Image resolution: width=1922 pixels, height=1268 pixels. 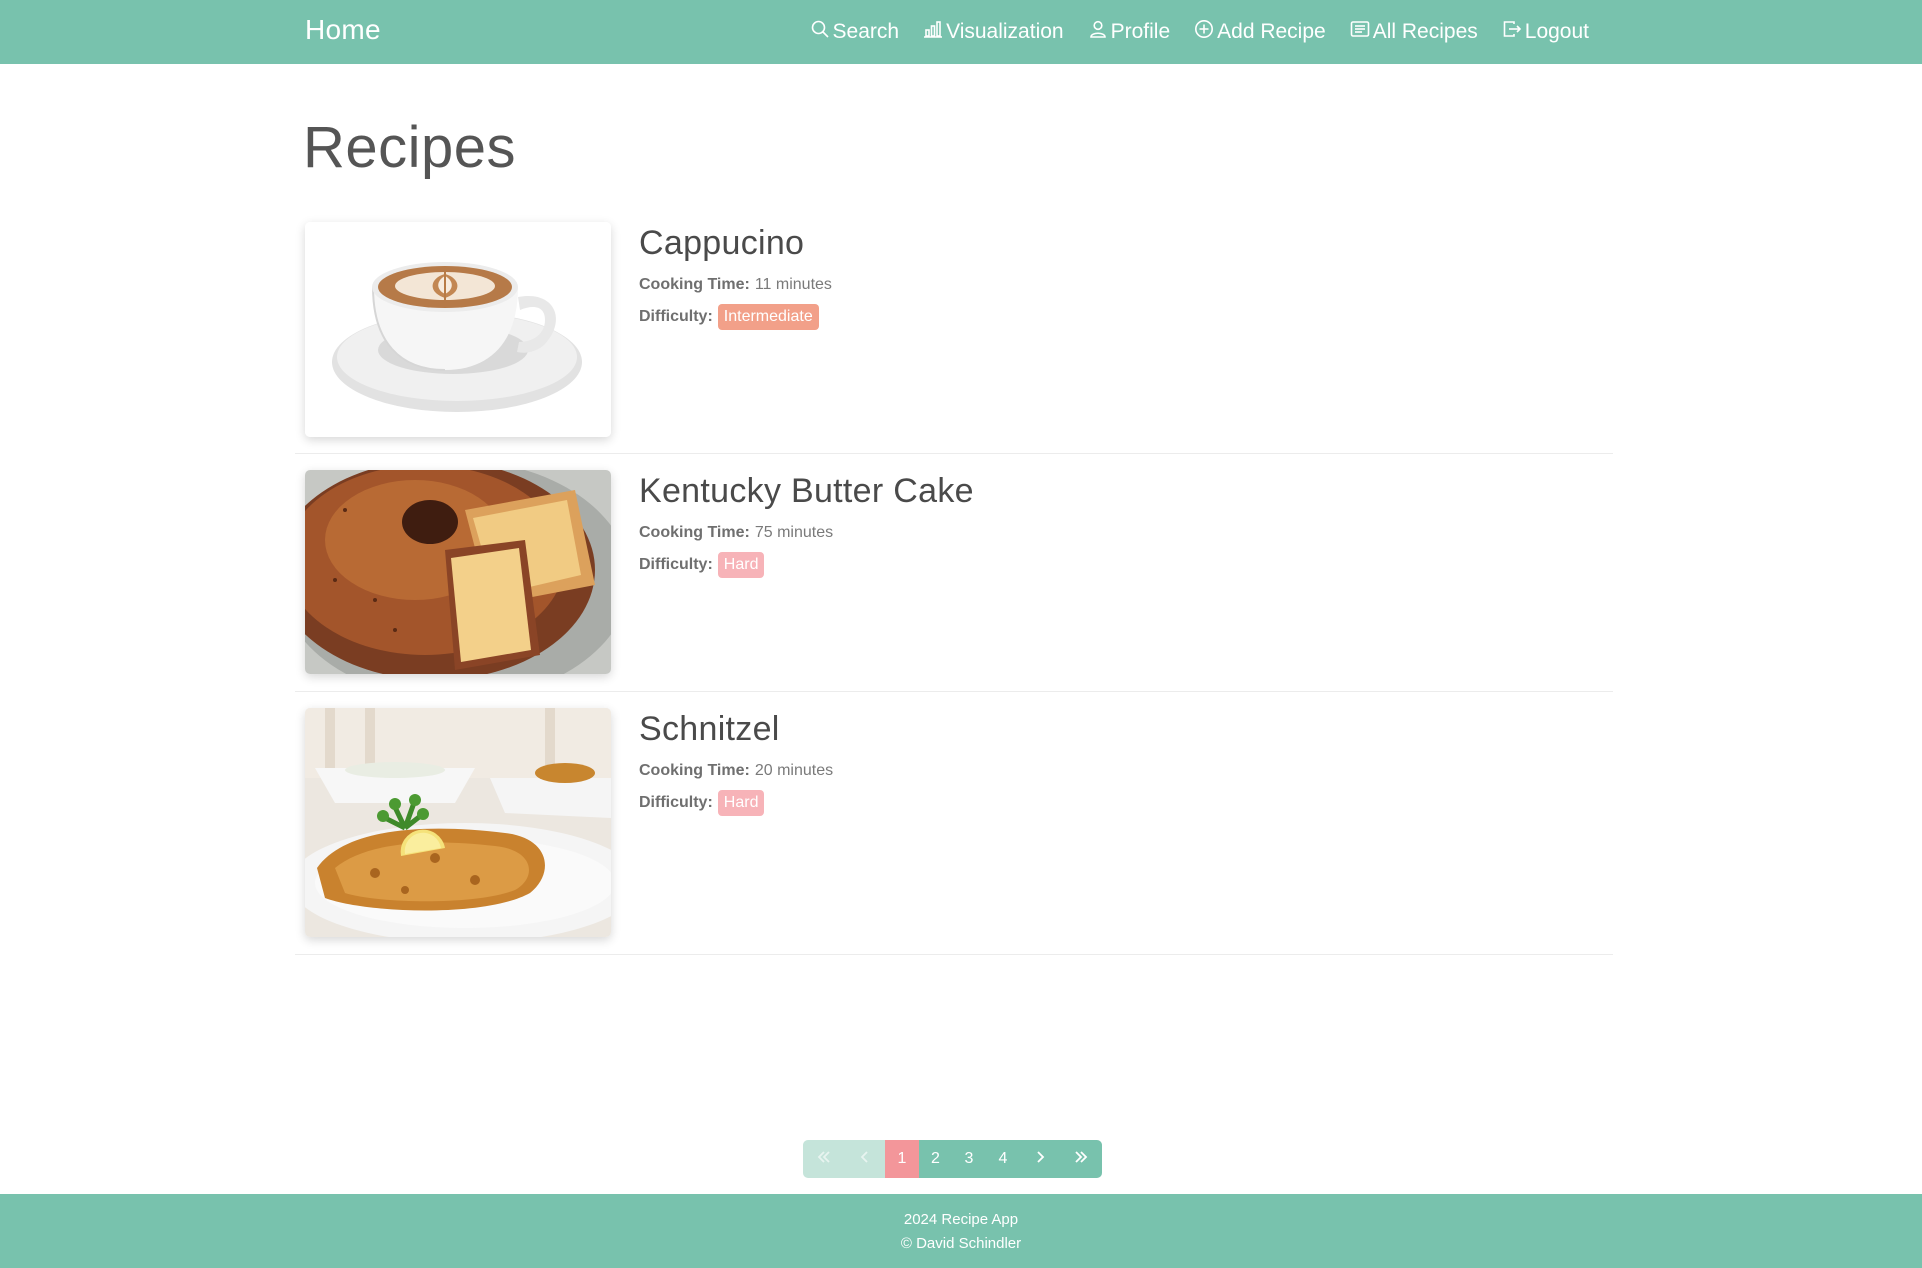 I want to click on chevron-right-icon, so click(x=1040, y=1159).